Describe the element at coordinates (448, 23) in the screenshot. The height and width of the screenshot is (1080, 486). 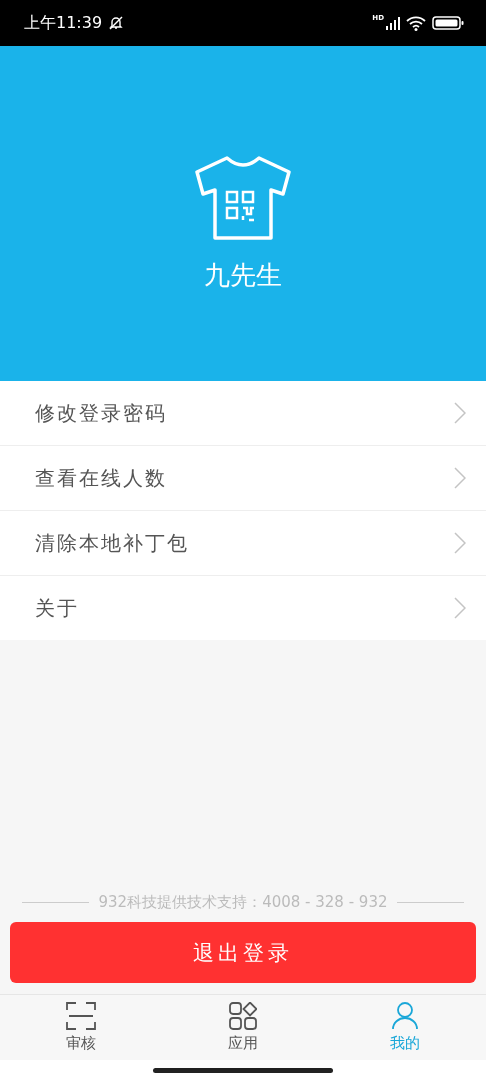
I see `battery-icon` at that location.